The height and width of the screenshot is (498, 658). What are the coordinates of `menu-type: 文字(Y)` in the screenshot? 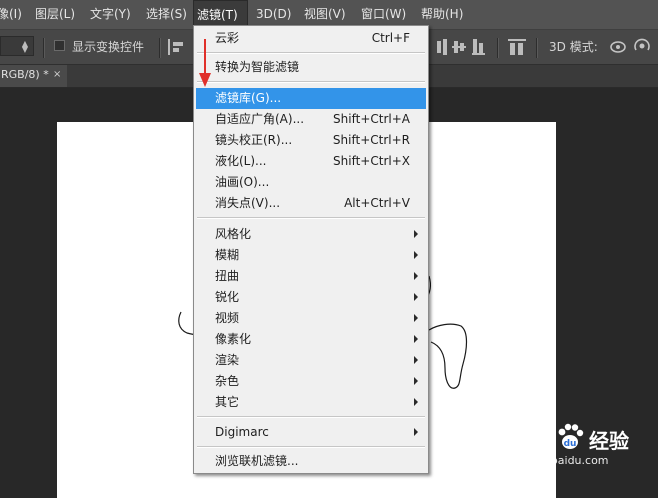 It's located at (110, 14).